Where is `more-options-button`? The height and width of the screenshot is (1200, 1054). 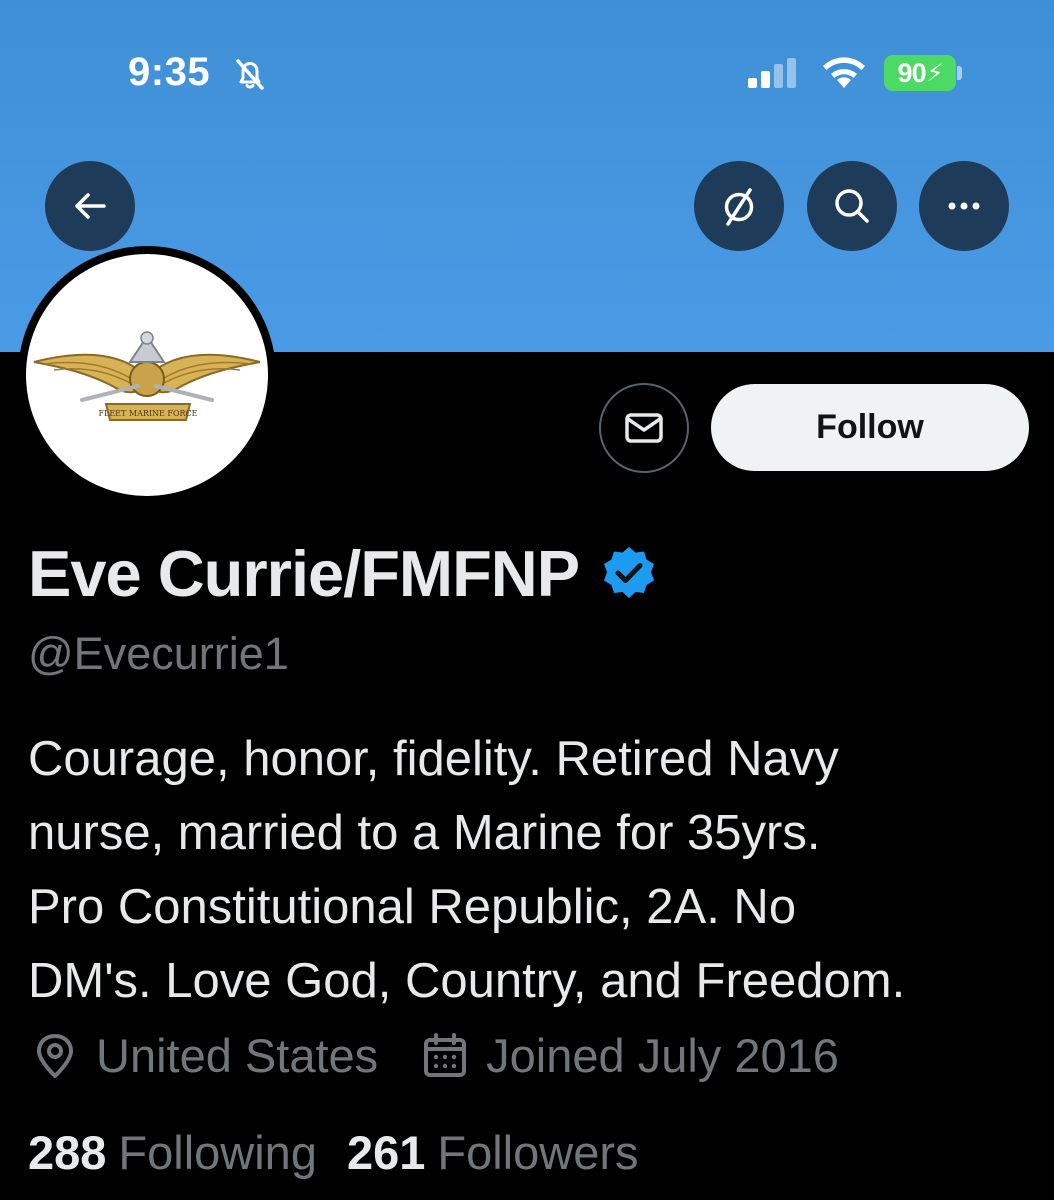
more-options-button is located at coordinates (964, 206).